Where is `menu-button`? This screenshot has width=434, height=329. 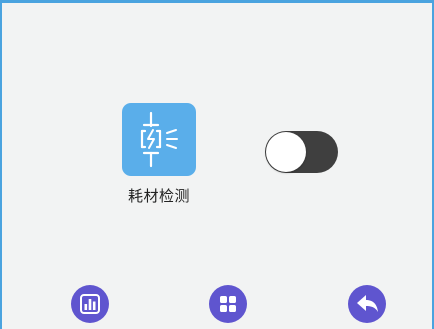
menu-button is located at coordinates (228, 304).